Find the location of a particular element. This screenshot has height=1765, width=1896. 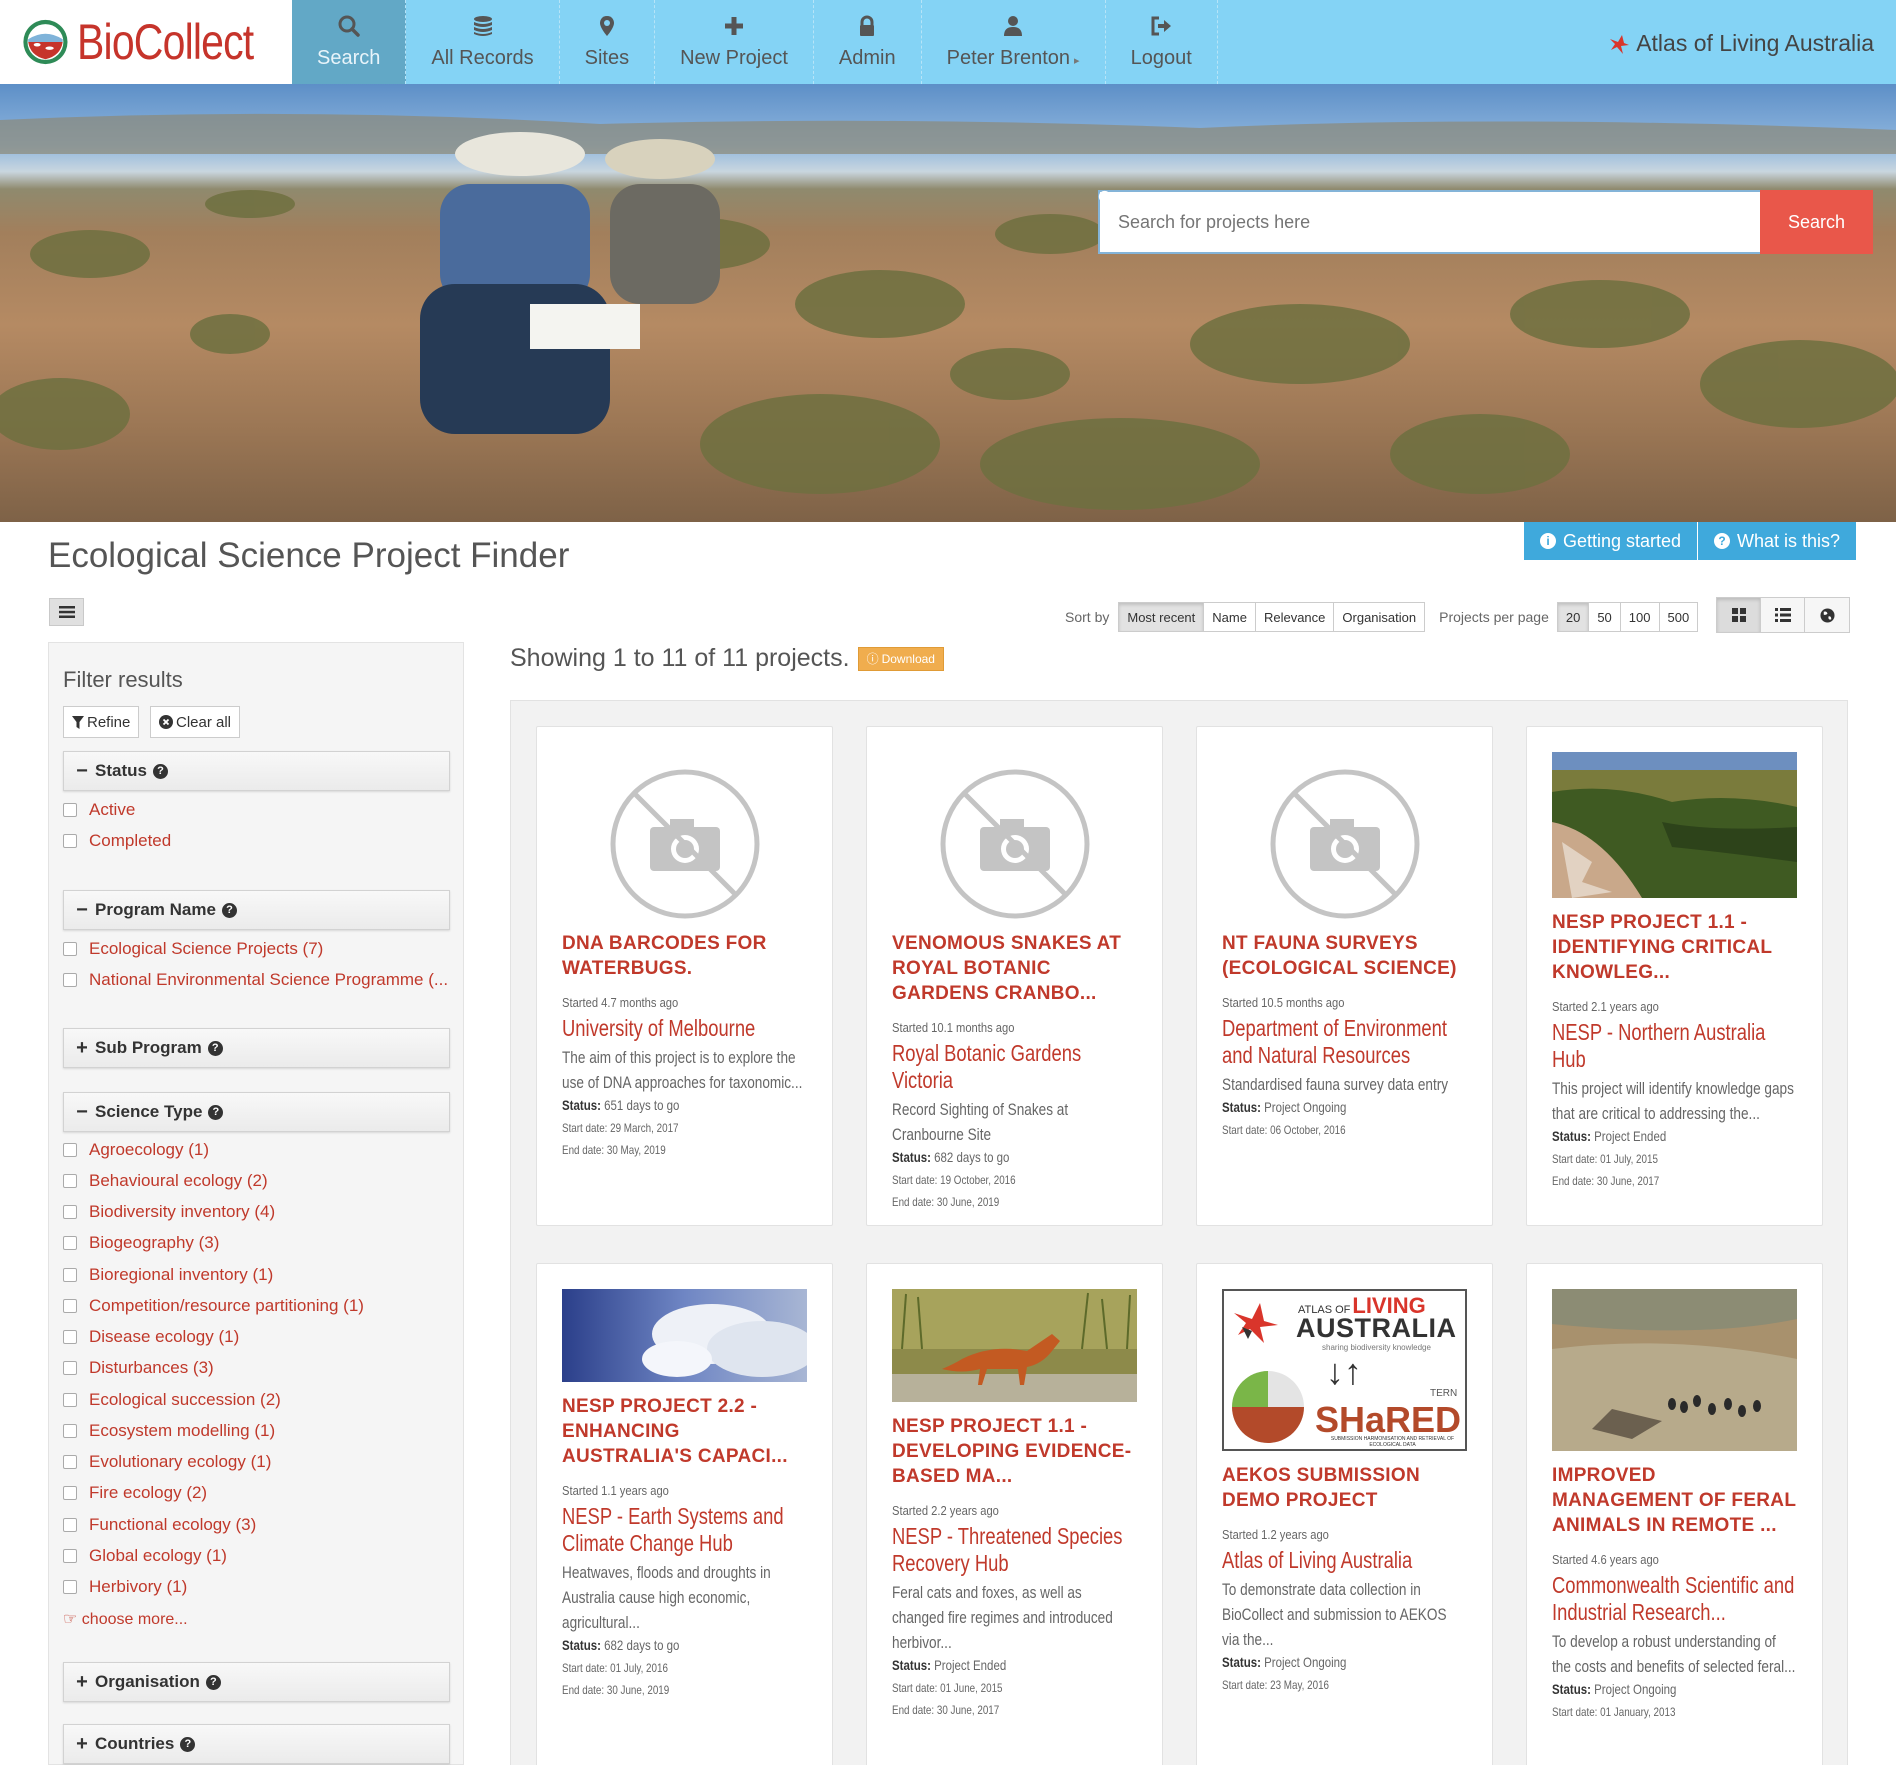

clear-all-button: Clear all is located at coordinates (195, 722).